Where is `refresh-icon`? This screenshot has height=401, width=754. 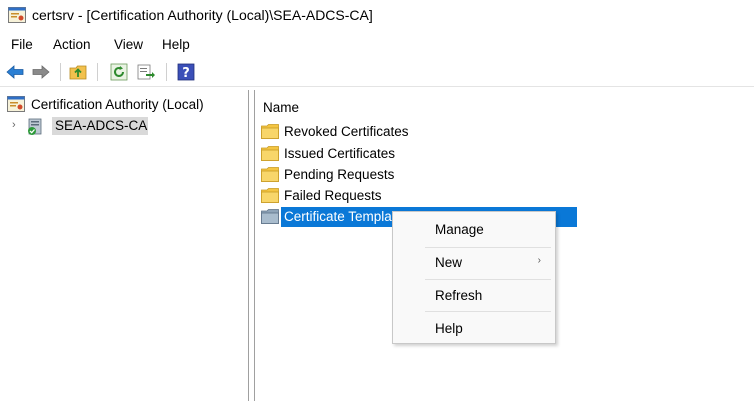
refresh-icon is located at coordinates (119, 72).